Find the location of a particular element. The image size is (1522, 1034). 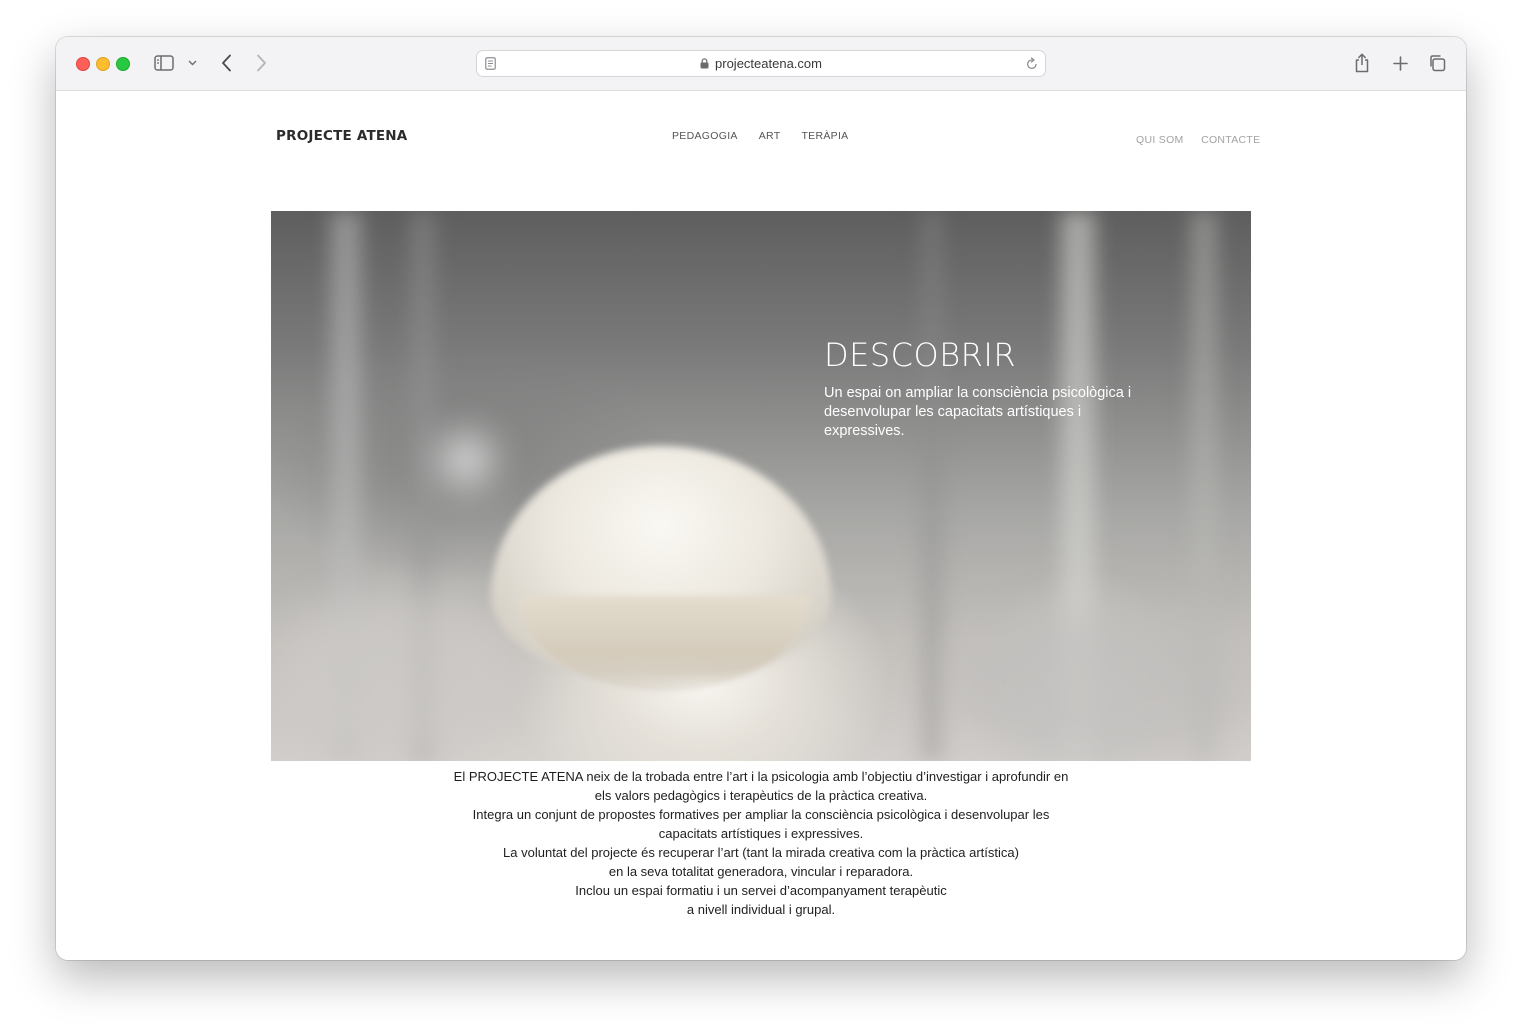

main-nav: PEDAGOGIA ART TERÀPIA is located at coordinates (770, 136).